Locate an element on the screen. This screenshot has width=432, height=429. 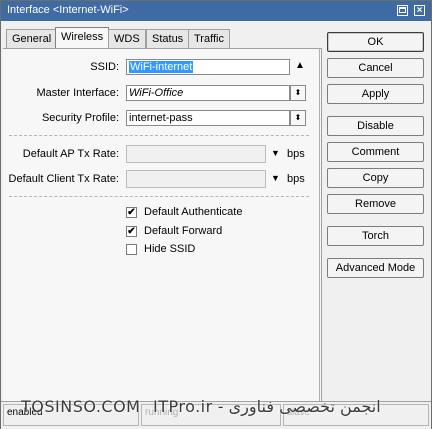
watermark-right: انجمن تخصصی فناوری - ITPro.ir is located at coordinates (267, 406).